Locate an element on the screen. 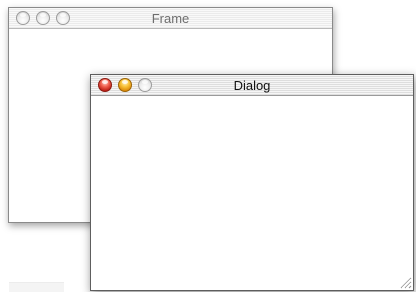 The image size is (416, 292). frame-title-bar: Frame is located at coordinates (170, 18).